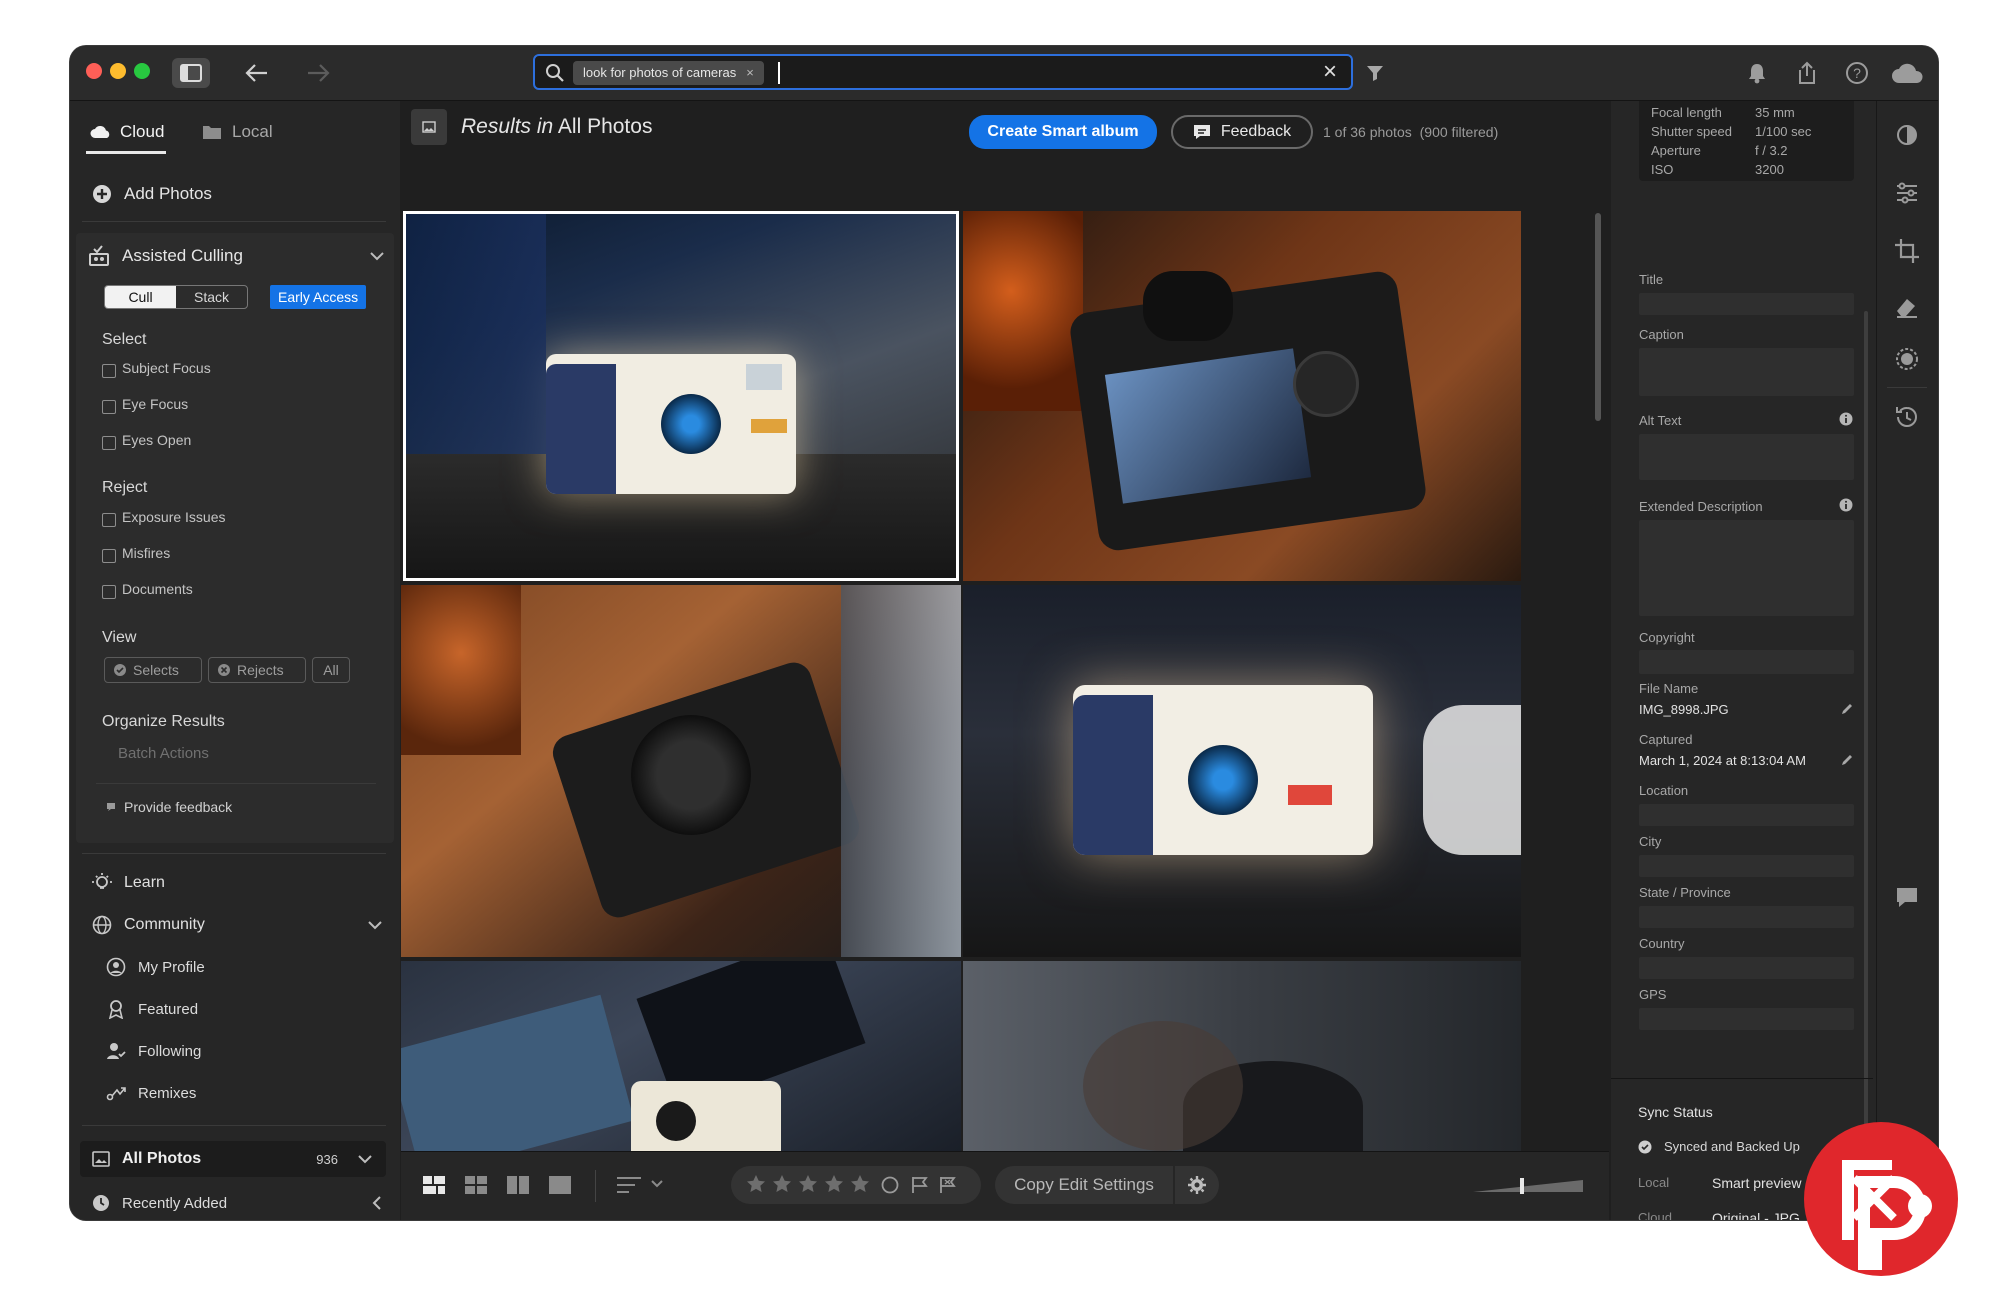  I want to click on feedback-icon, so click(111, 807).